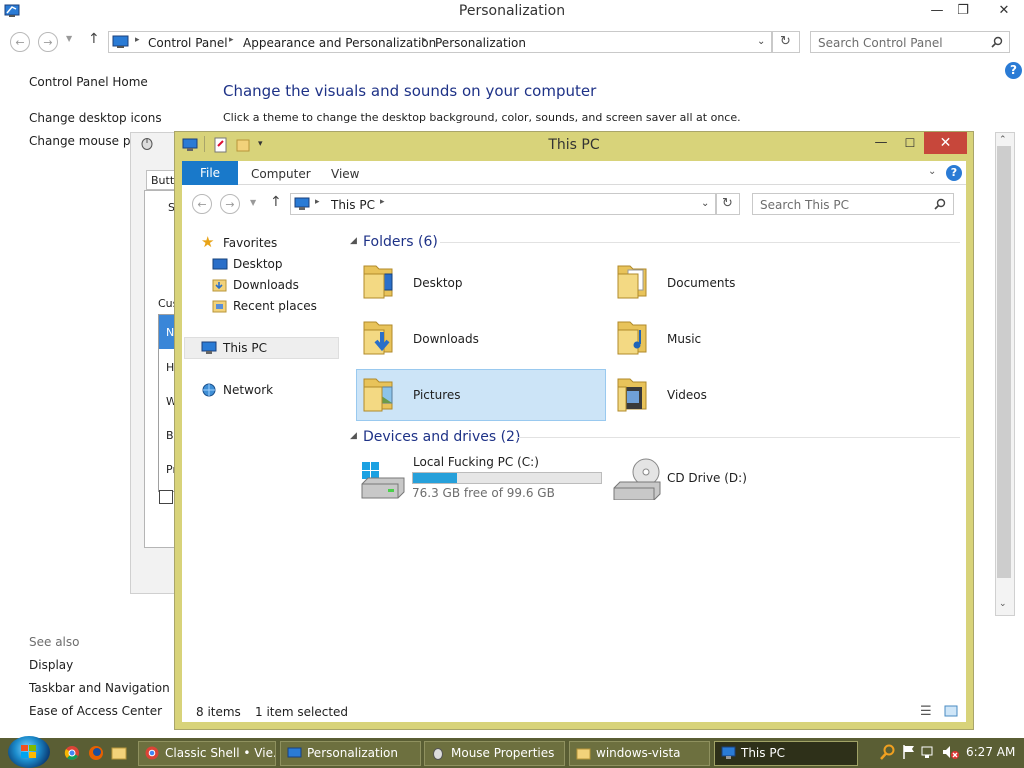  What do you see at coordinates (281, 174) in the screenshot?
I see `tab-computer: Computer` at bounding box center [281, 174].